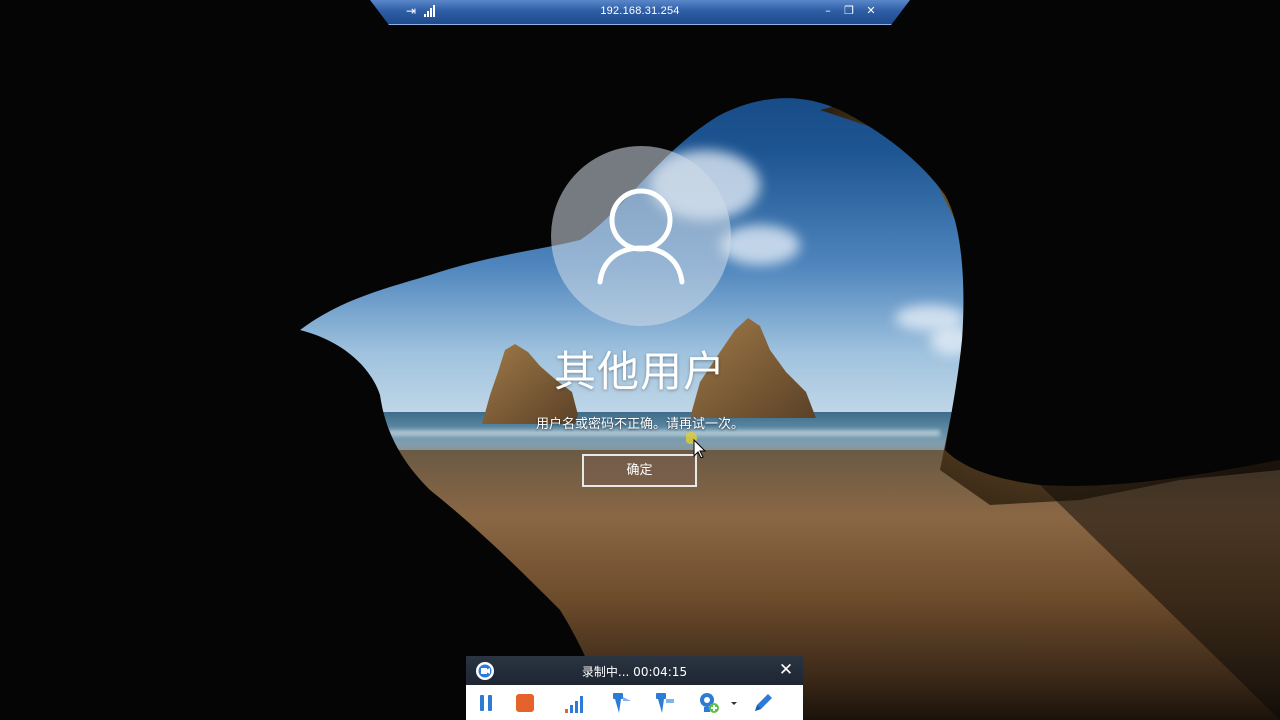  What do you see at coordinates (640, 12) in the screenshot?
I see `remote-connection-bar: ⇥ 192.168.31.254 – ❐ ✕` at bounding box center [640, 12].